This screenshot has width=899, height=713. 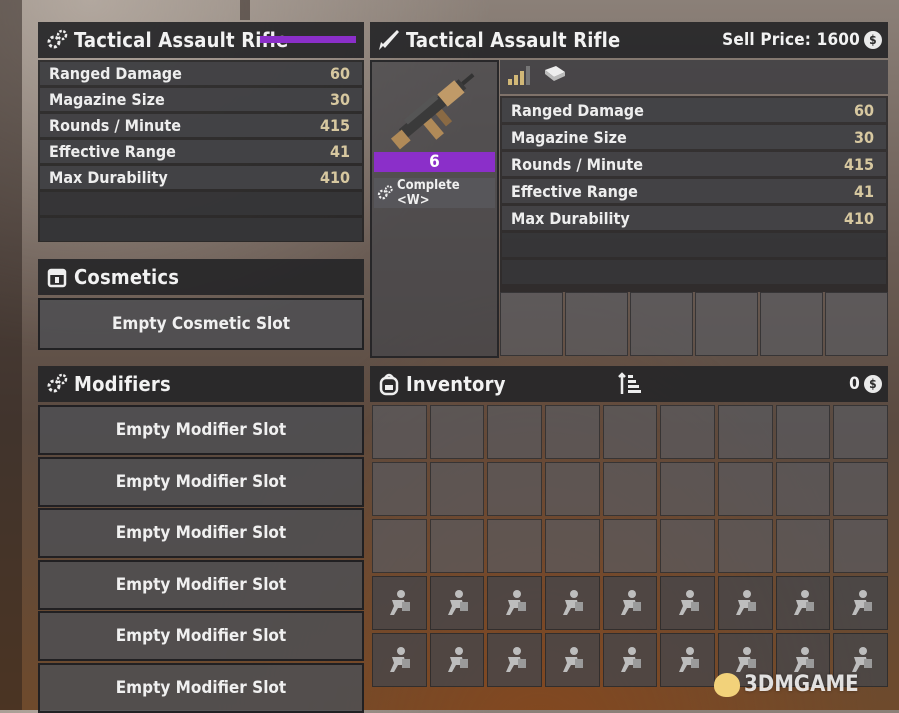 What do you see at coordinates (727, 684) in the screenshot?
I see `watermark-mascot-icon` at bounding box center [727, 684].